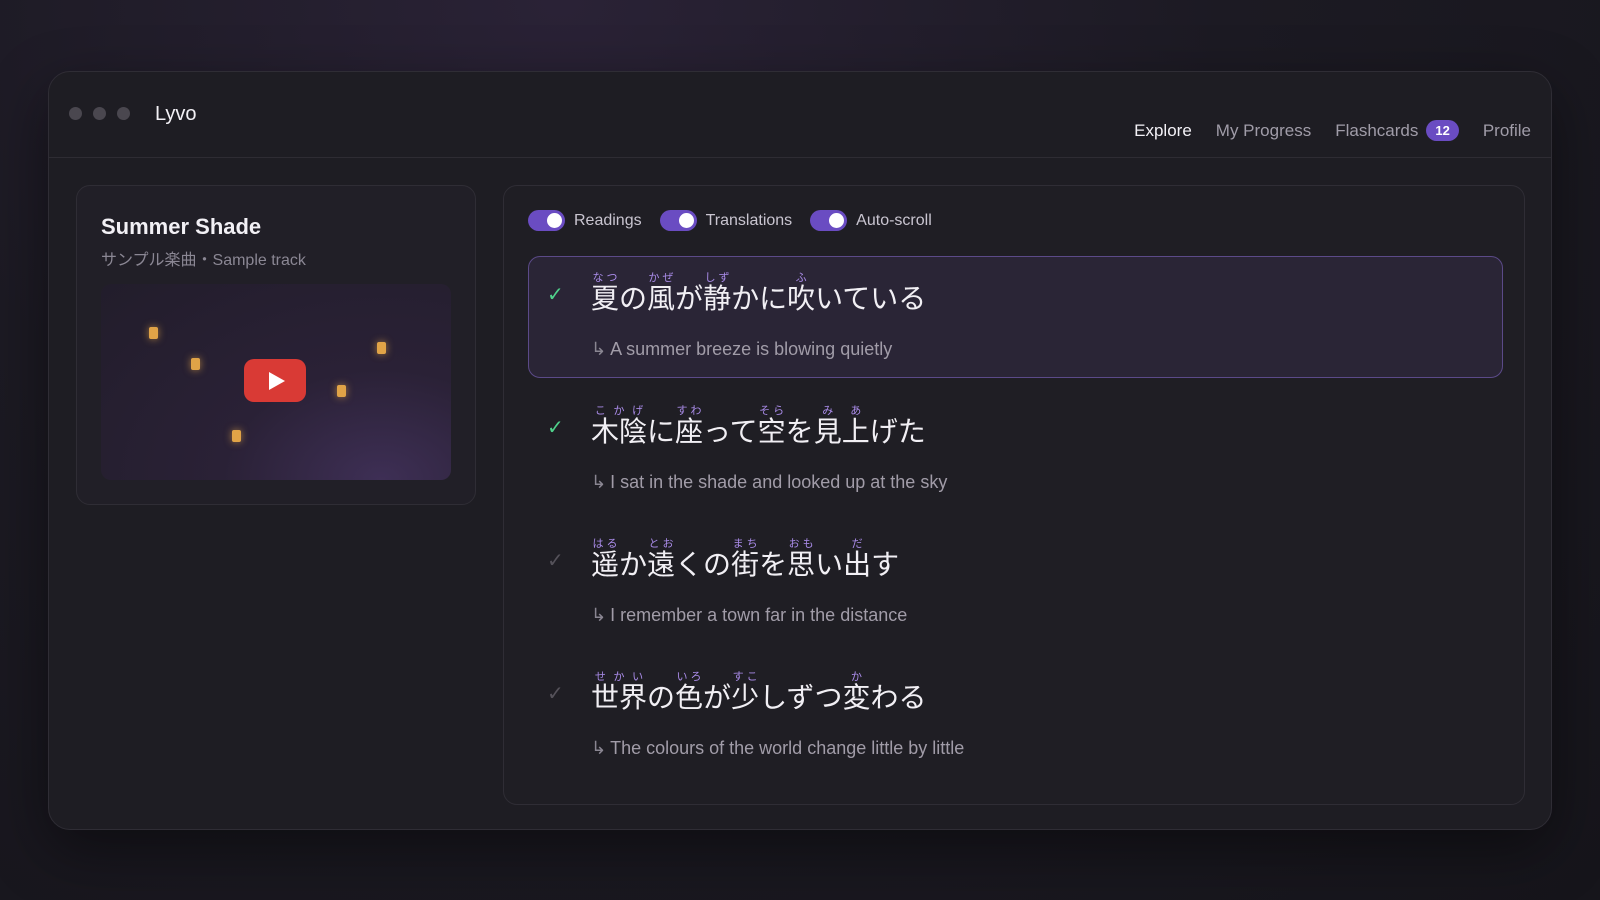  I want to click on nav-my-progress: My Progress, so click(1263, 131).